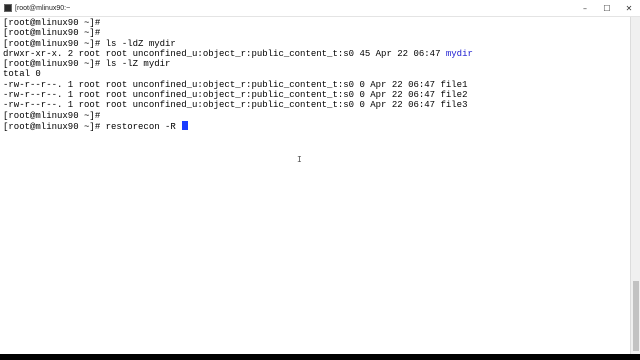  Describe the element at coordinates (459, 53) in the screenshot. I see `directory-name: mydir` at that location.